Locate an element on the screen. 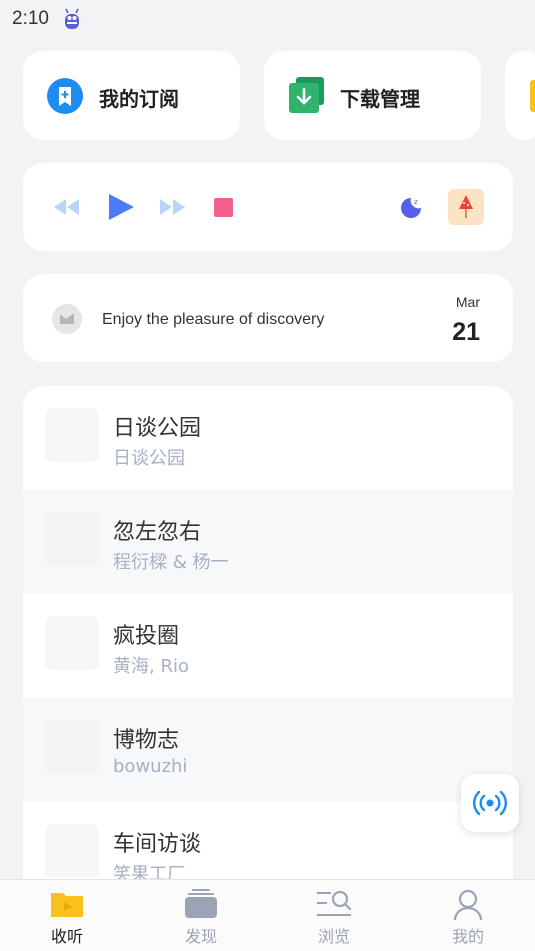 The width and height of the screenshot is (535, 951). date-month: Mar is located at coordinates (467, 302).